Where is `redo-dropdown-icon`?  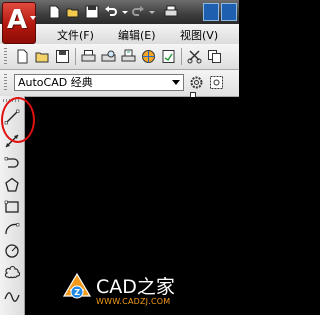 redo-dropdown-icon is located at coordinates (152, 12).